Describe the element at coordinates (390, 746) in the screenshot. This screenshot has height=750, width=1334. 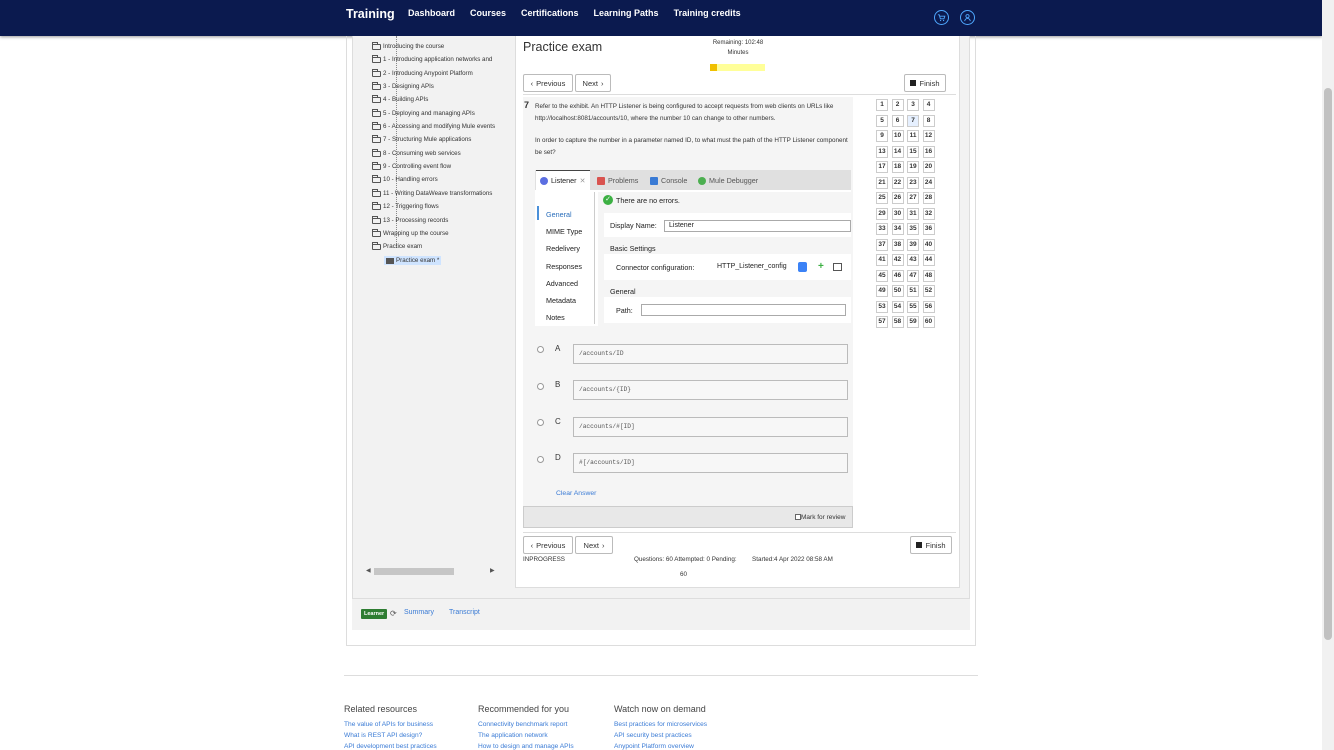
I see `footer-link: API development best practices` at that location.